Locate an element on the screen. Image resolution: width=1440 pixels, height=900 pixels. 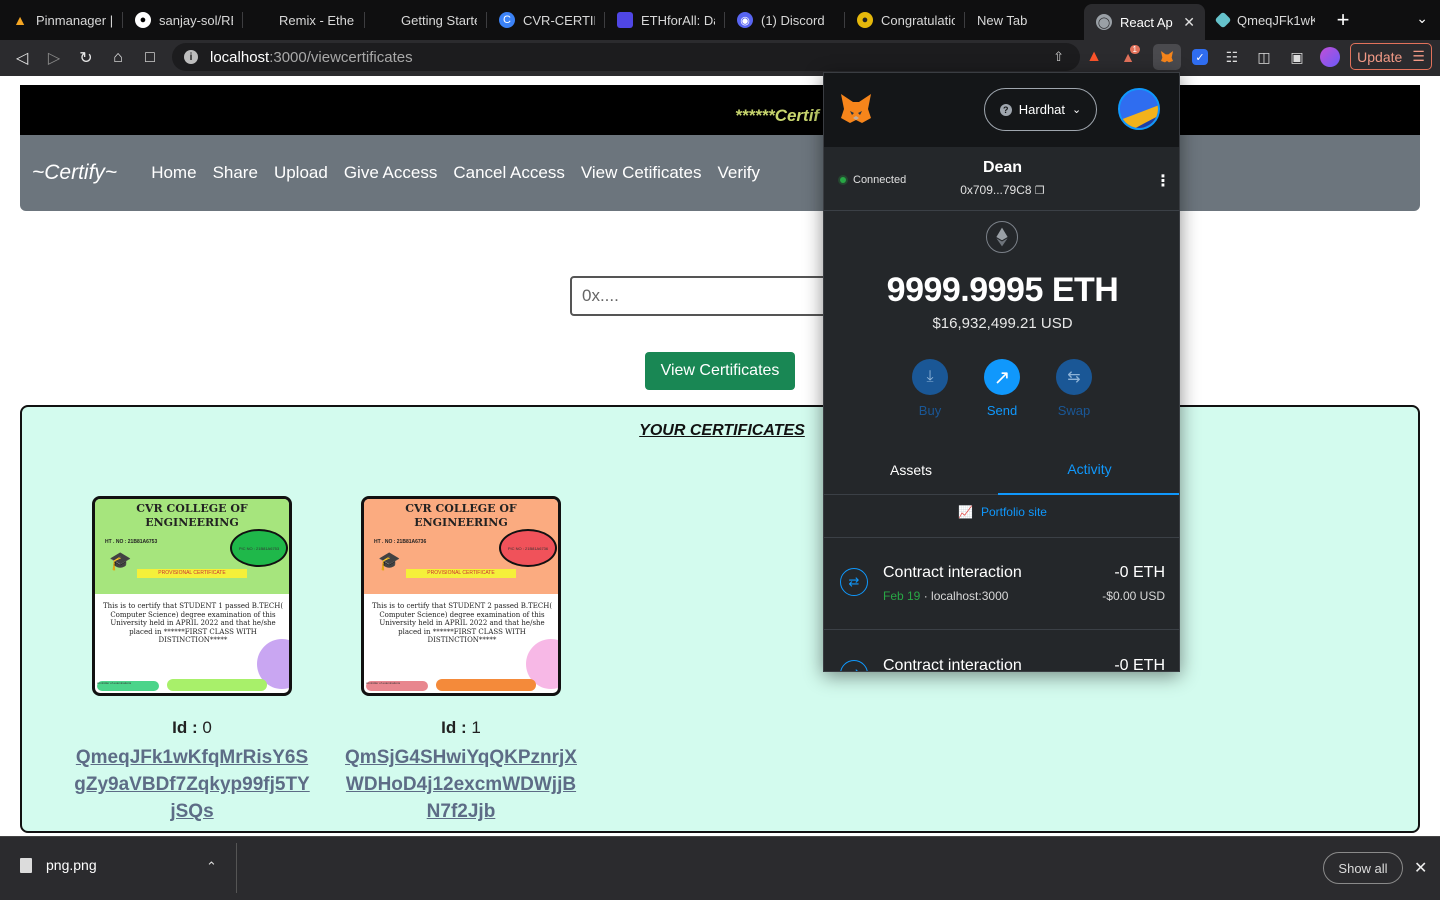
close-icon: ✕ is located at coordinates (1420, 868).